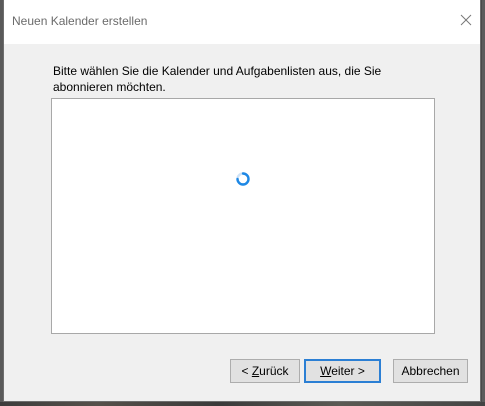 This screenshot has height=406, width=485. What do you see at coordinates (242, 404) in the screenshot?
I see `background-bottom-edge` at bounding box center [242, 404].